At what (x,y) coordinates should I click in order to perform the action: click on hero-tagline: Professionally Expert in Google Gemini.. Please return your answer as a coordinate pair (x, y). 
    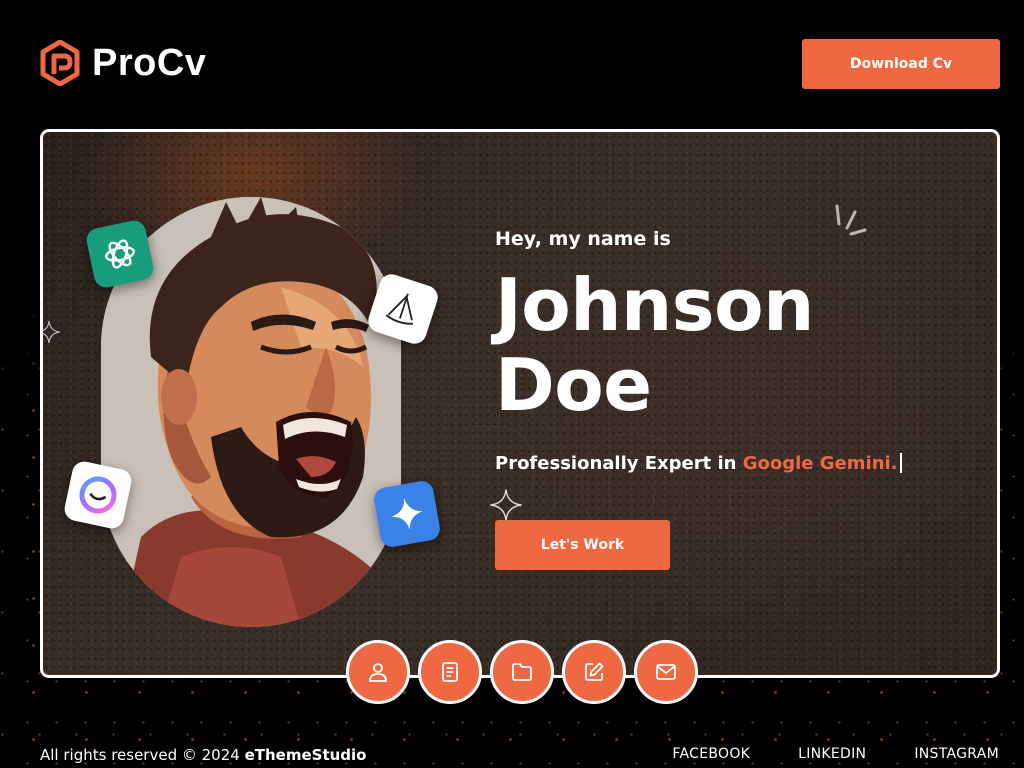
    Looking at the image, I should click on (698, 463).